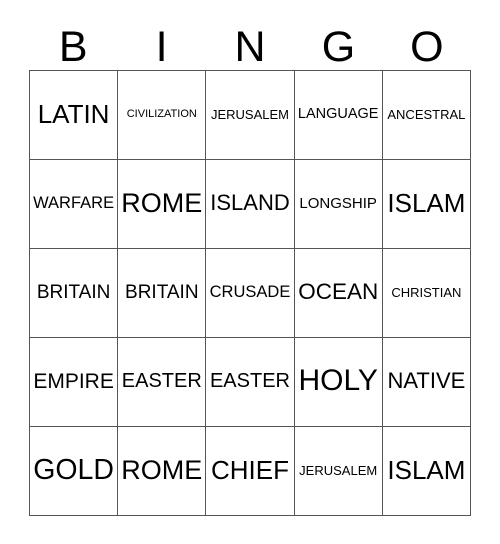  I want to click on bingo-cell: GOLD, so click(74, 471).